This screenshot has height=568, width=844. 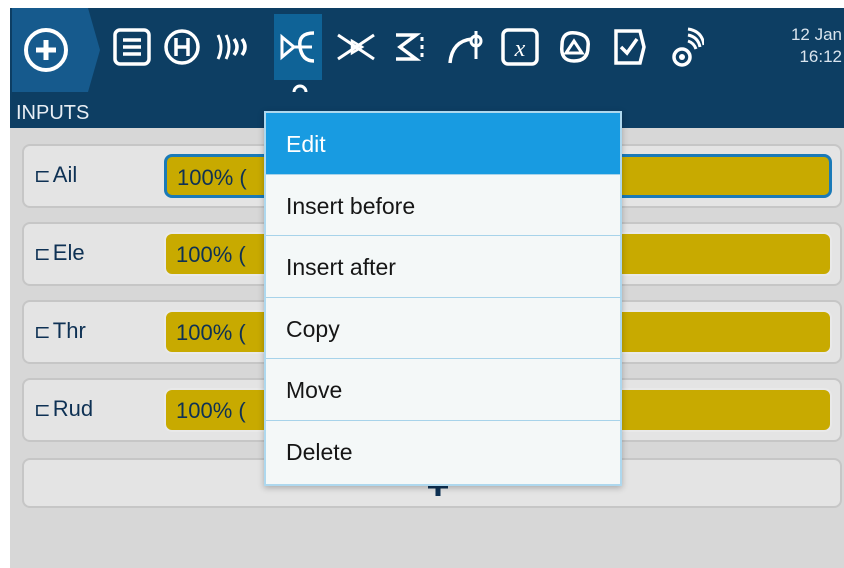 I want to click on top-toolbar: x 12 Jan 16:12, so click(x=427, y=50).